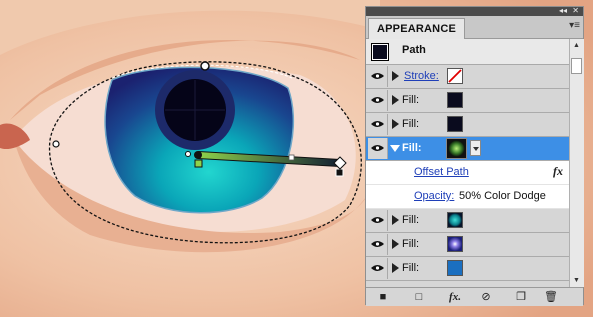 The width and height of the screenshot is (593, 317). Describe the element at coordinates (467, 149) in the screenshot. I see `appearance-row-fill-selected: Fill:` at that location.